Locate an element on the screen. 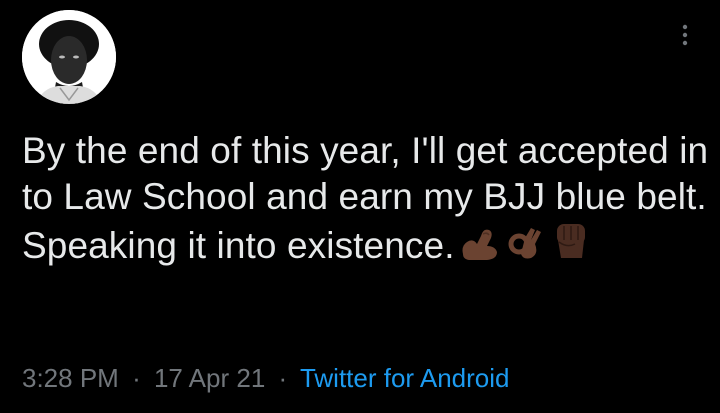 Image resolution: width=720 pixels, height=413 pixels. raised-fist-icon is located at coordinates (571, 246).